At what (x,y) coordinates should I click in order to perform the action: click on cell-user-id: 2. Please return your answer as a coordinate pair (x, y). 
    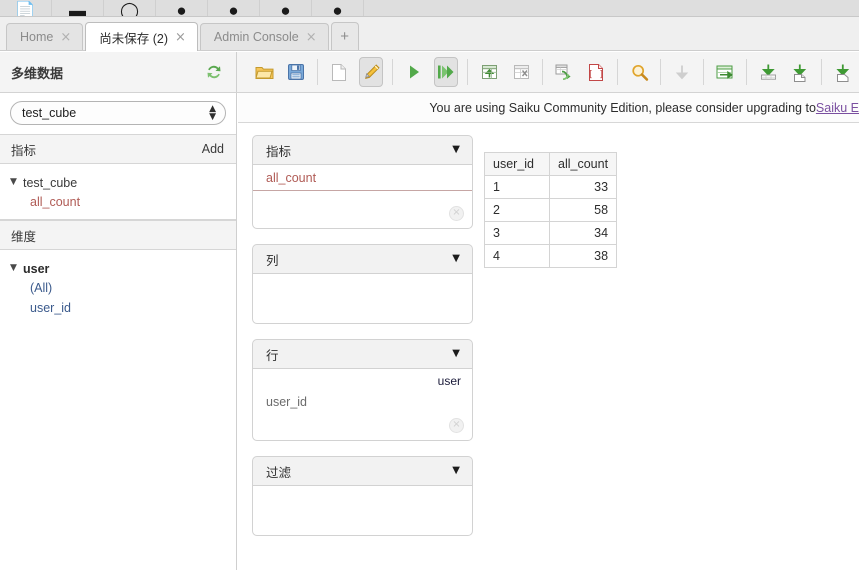
    Looking at the image, I should click on (517, 210).